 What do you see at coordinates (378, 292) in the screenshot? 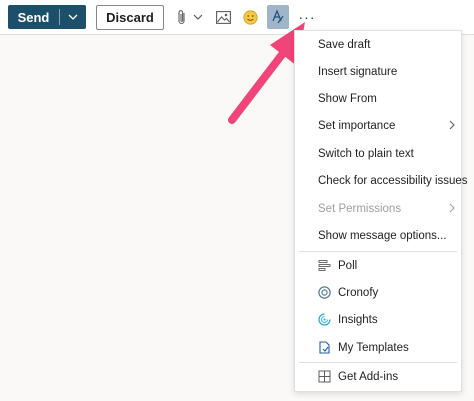
I see `menu-item-cronofy: Cronofy` at bounding box center [378, 292].